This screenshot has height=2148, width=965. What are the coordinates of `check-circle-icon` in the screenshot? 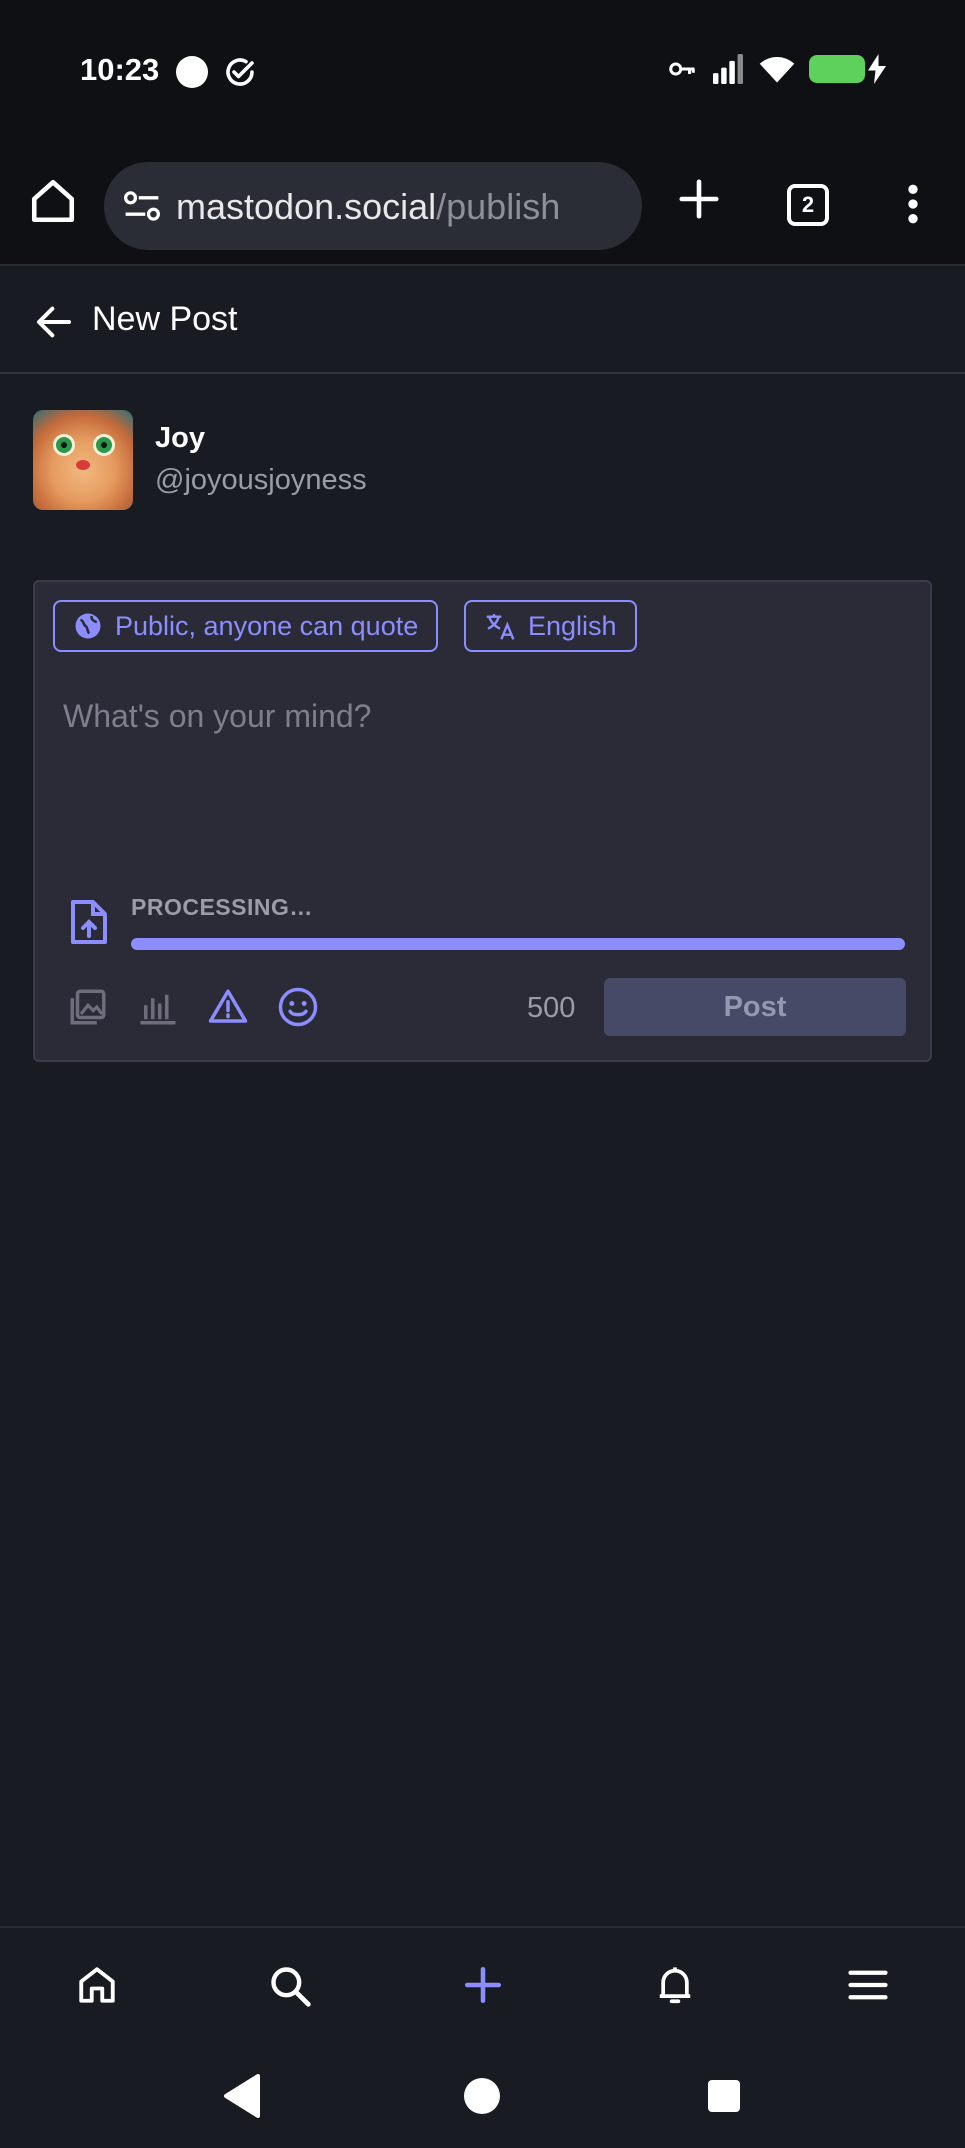 It's located at (240, 72).